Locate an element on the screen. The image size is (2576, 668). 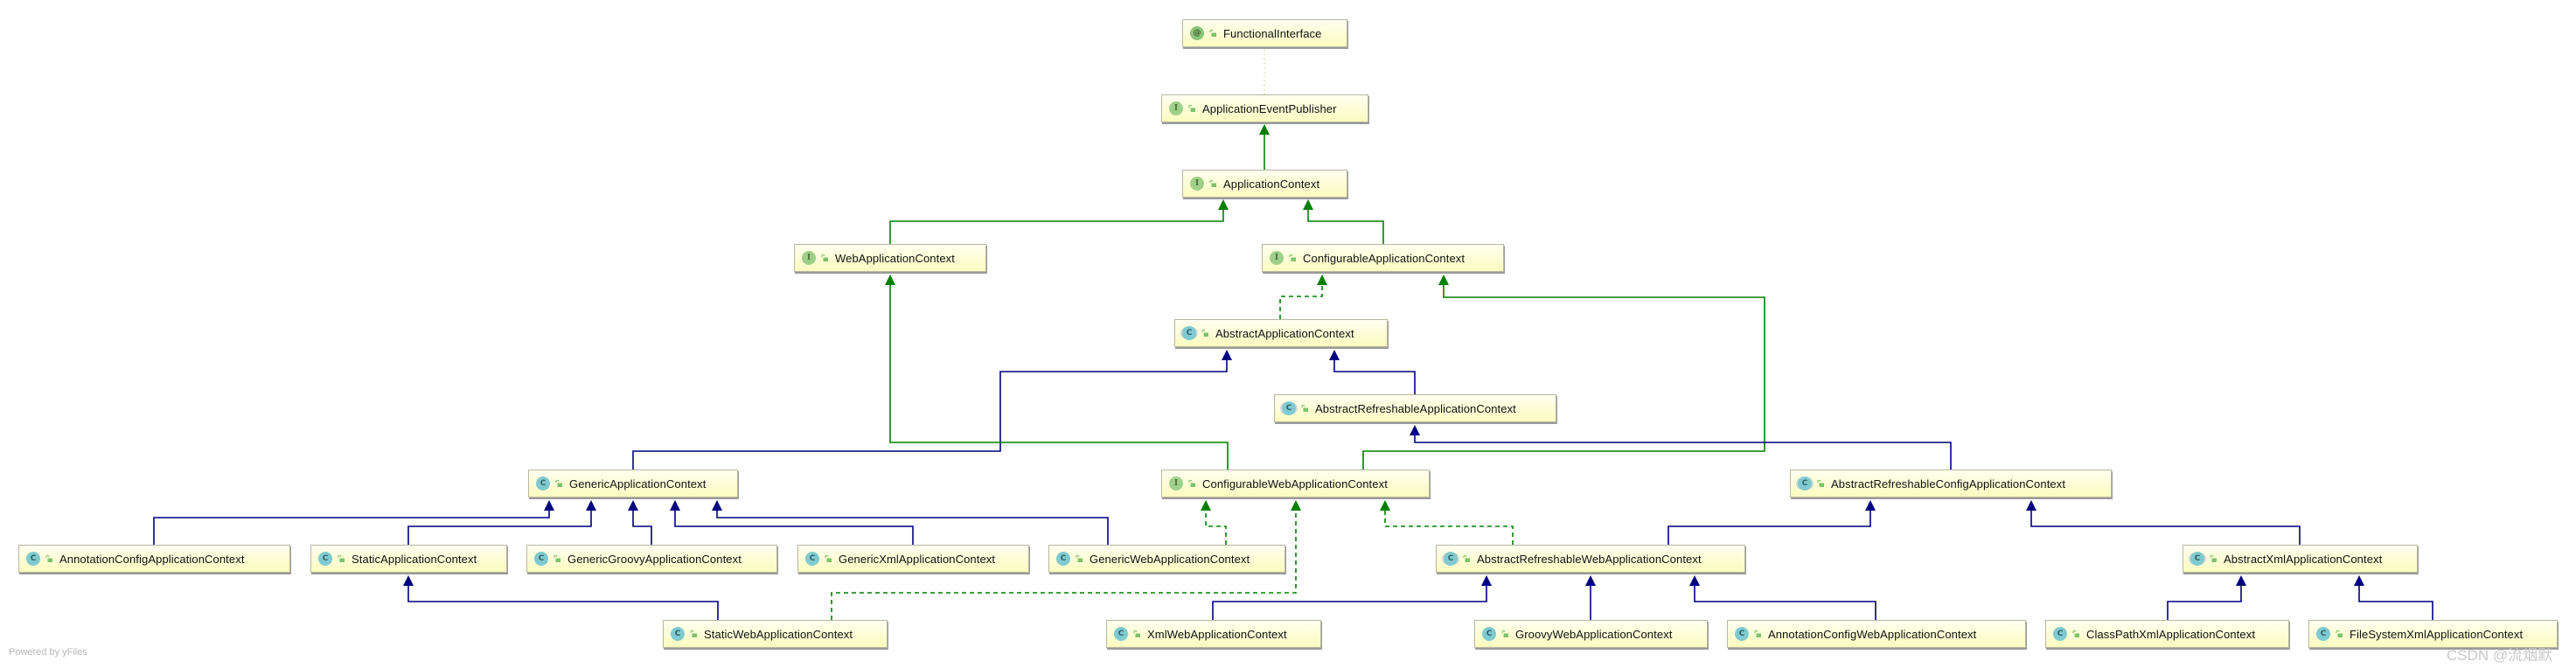
node-annotation-config-web-application-context: C AnnotationConfigWebApplicationContext is located at coordinates (1876, 634).